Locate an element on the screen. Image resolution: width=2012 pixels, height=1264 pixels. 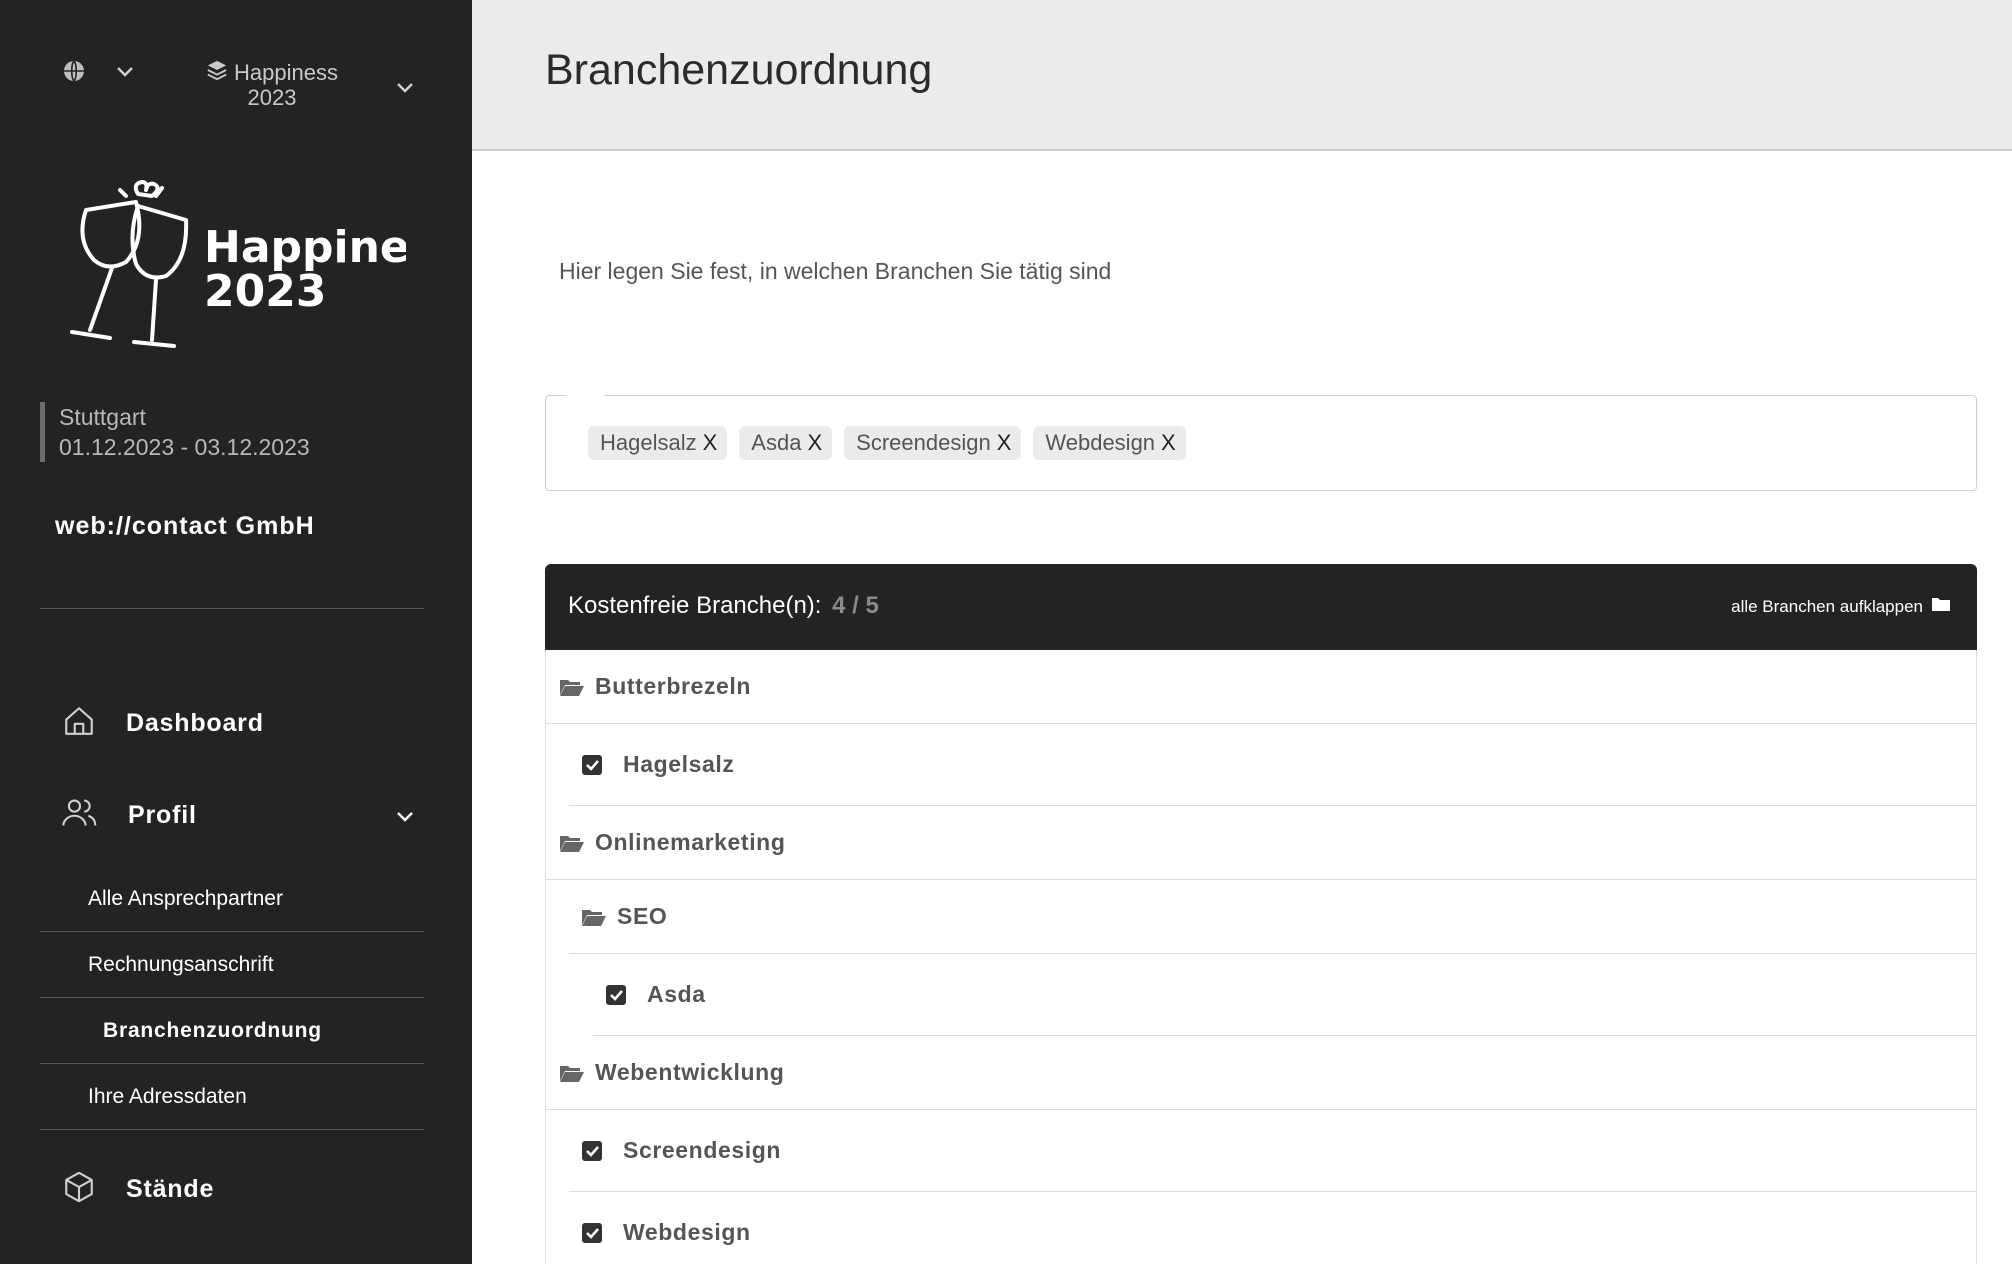
expand-all-button: alle Branchen aufklappen is located at coordinates (1841, 606).